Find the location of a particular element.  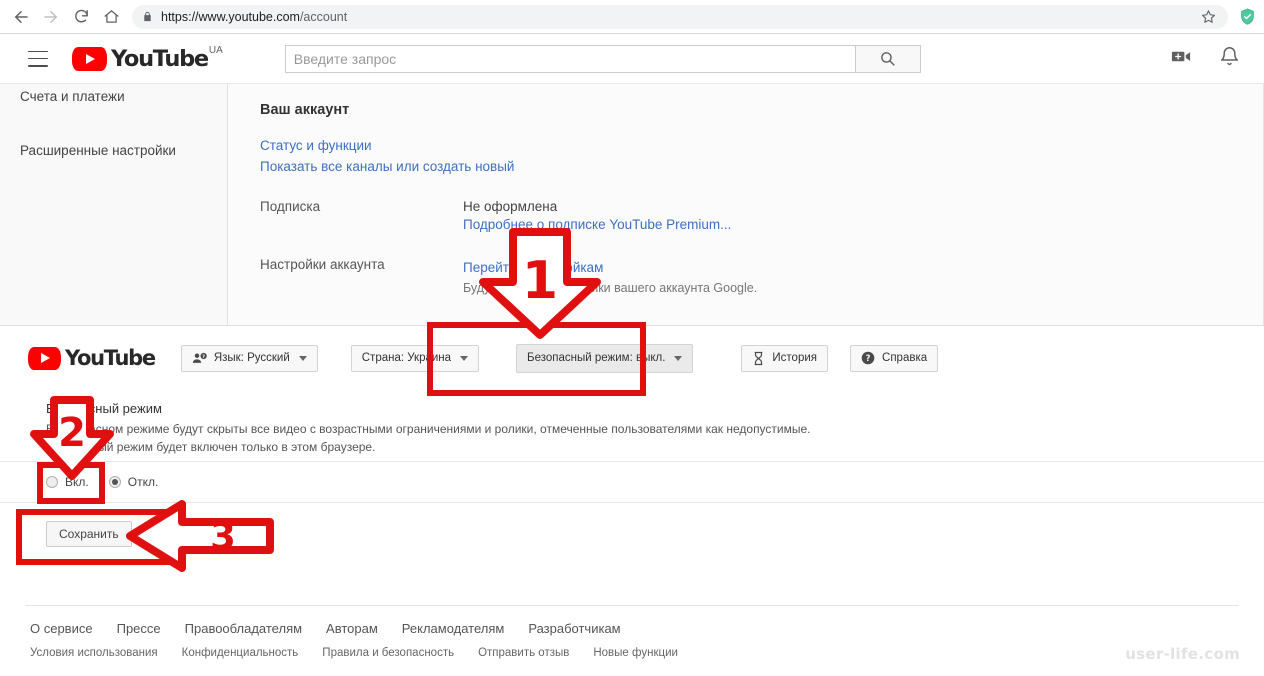

radio-option-on: Вкл. is located at coordinates (67, 482).